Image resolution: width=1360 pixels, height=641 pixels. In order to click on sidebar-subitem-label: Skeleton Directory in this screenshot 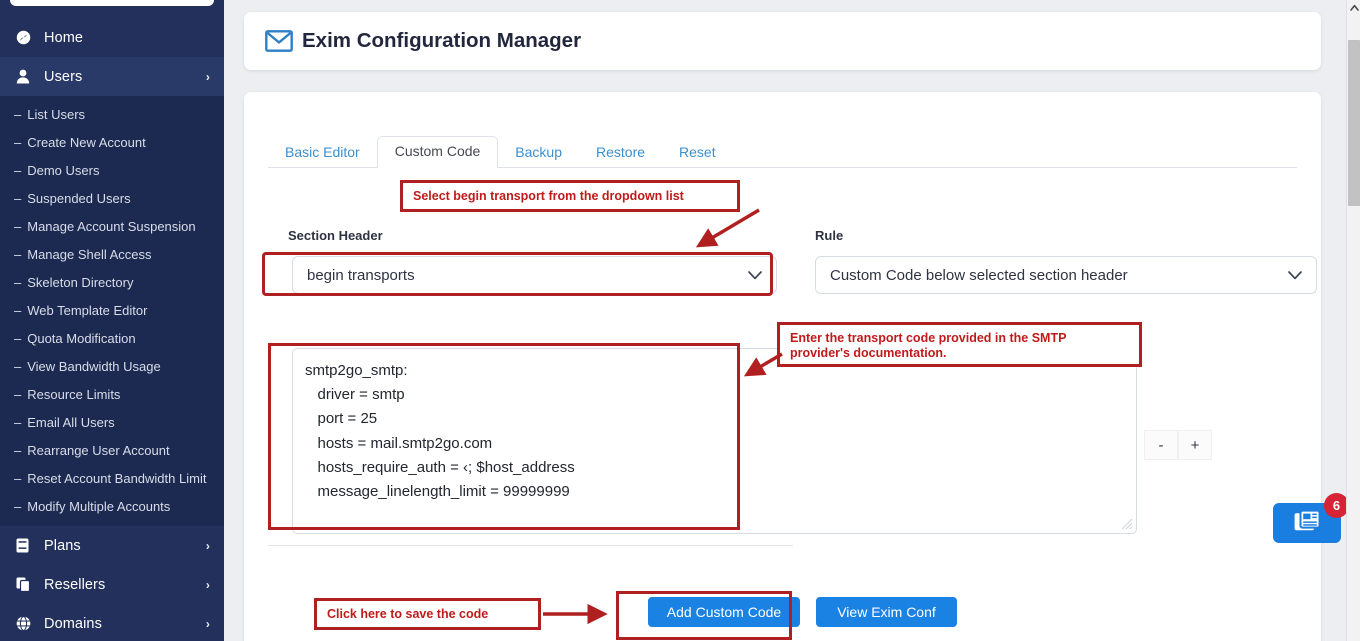, I will do `click(80, 282)`.